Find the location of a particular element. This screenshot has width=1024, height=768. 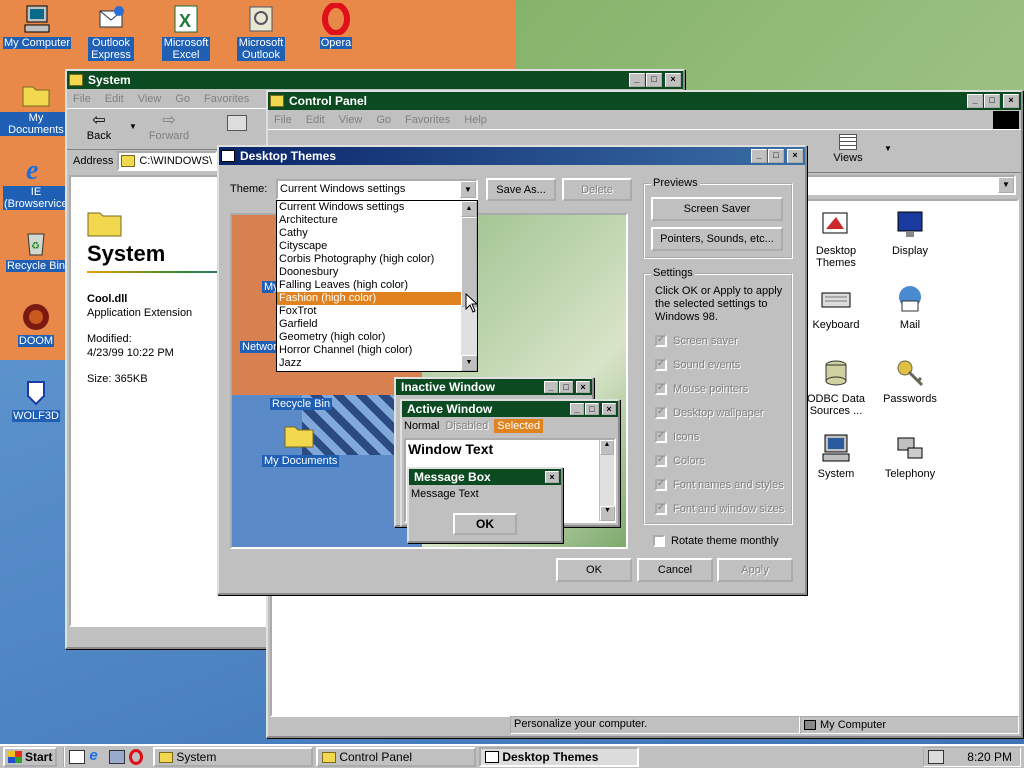

theme-option: Architecture is located at coordinates (369, 220).